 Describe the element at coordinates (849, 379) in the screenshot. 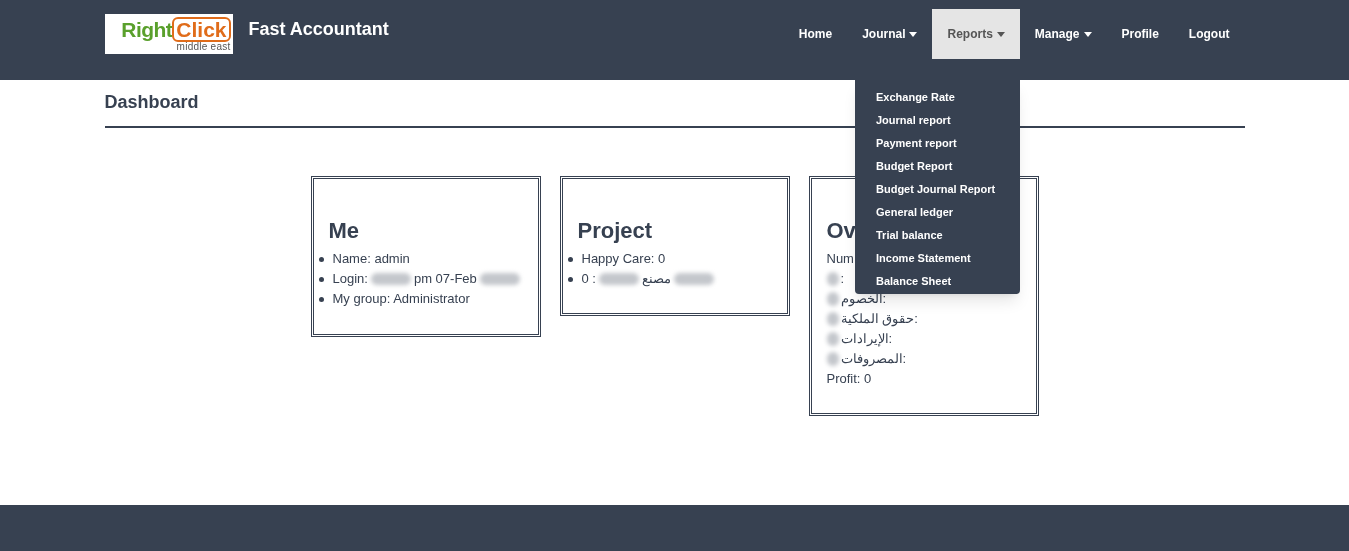

I see `info-text: Profit: 0` at that location.